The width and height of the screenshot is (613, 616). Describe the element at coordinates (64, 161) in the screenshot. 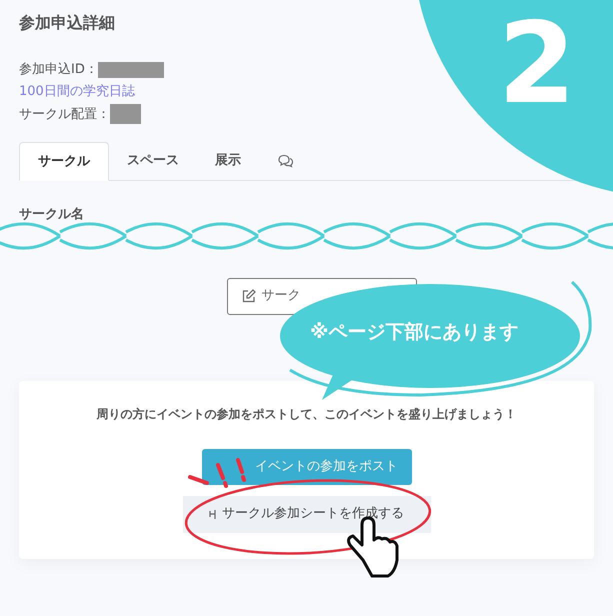

I see `tab: サークル` at that location.